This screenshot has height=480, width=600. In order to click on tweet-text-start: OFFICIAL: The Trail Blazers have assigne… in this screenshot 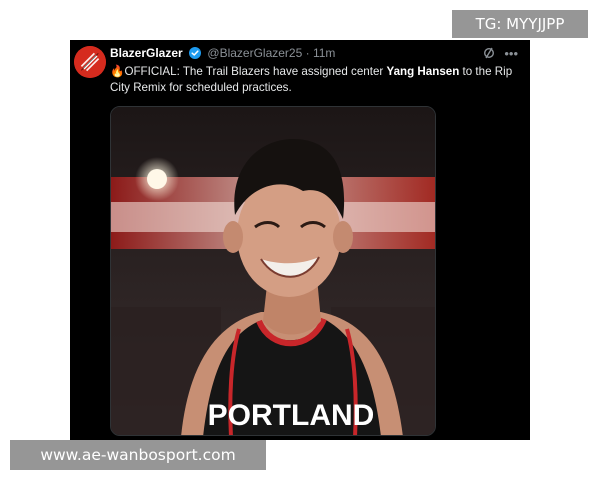, I will do `click(255, 71)`.